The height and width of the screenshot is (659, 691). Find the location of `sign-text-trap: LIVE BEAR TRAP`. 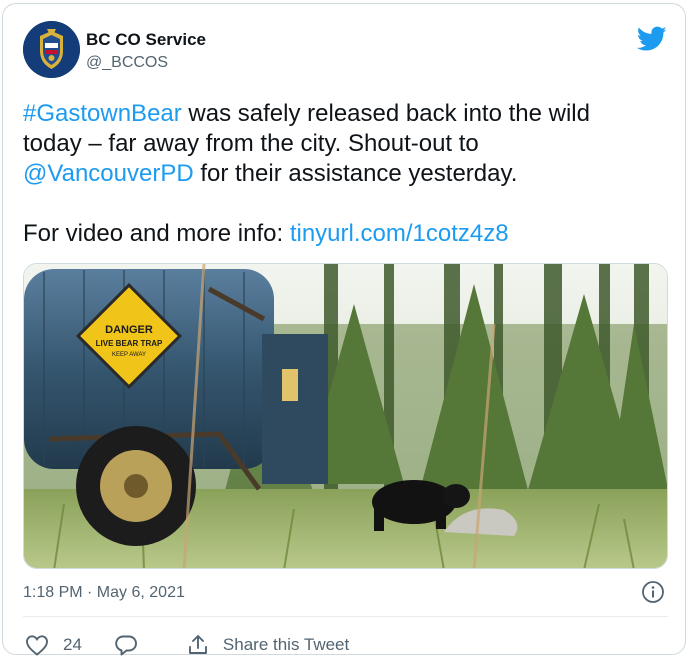

sign-text-trap: LIVE BEAR TRAP is located at coordinates (129, 343).